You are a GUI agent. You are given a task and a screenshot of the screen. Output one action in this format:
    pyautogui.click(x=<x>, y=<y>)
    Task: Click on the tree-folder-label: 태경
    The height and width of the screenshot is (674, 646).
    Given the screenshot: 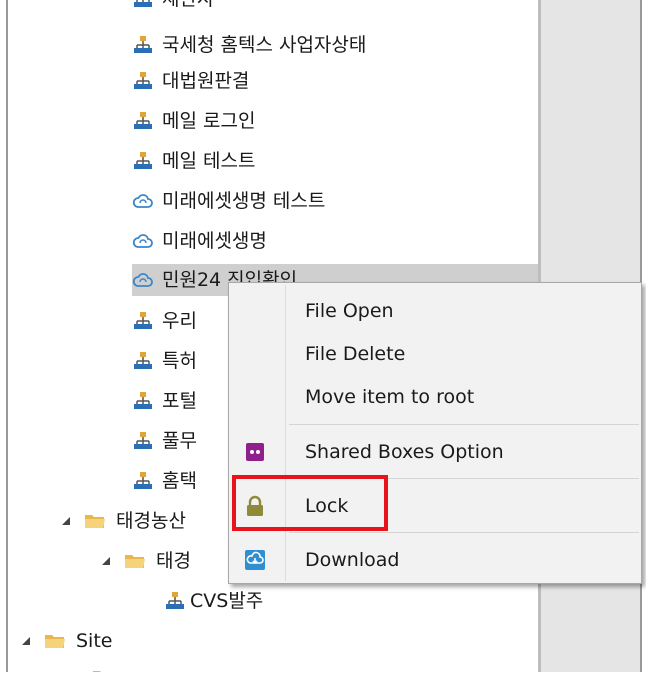 What is the action you would take?
    pyautogui.click(x=173, y=561)
    